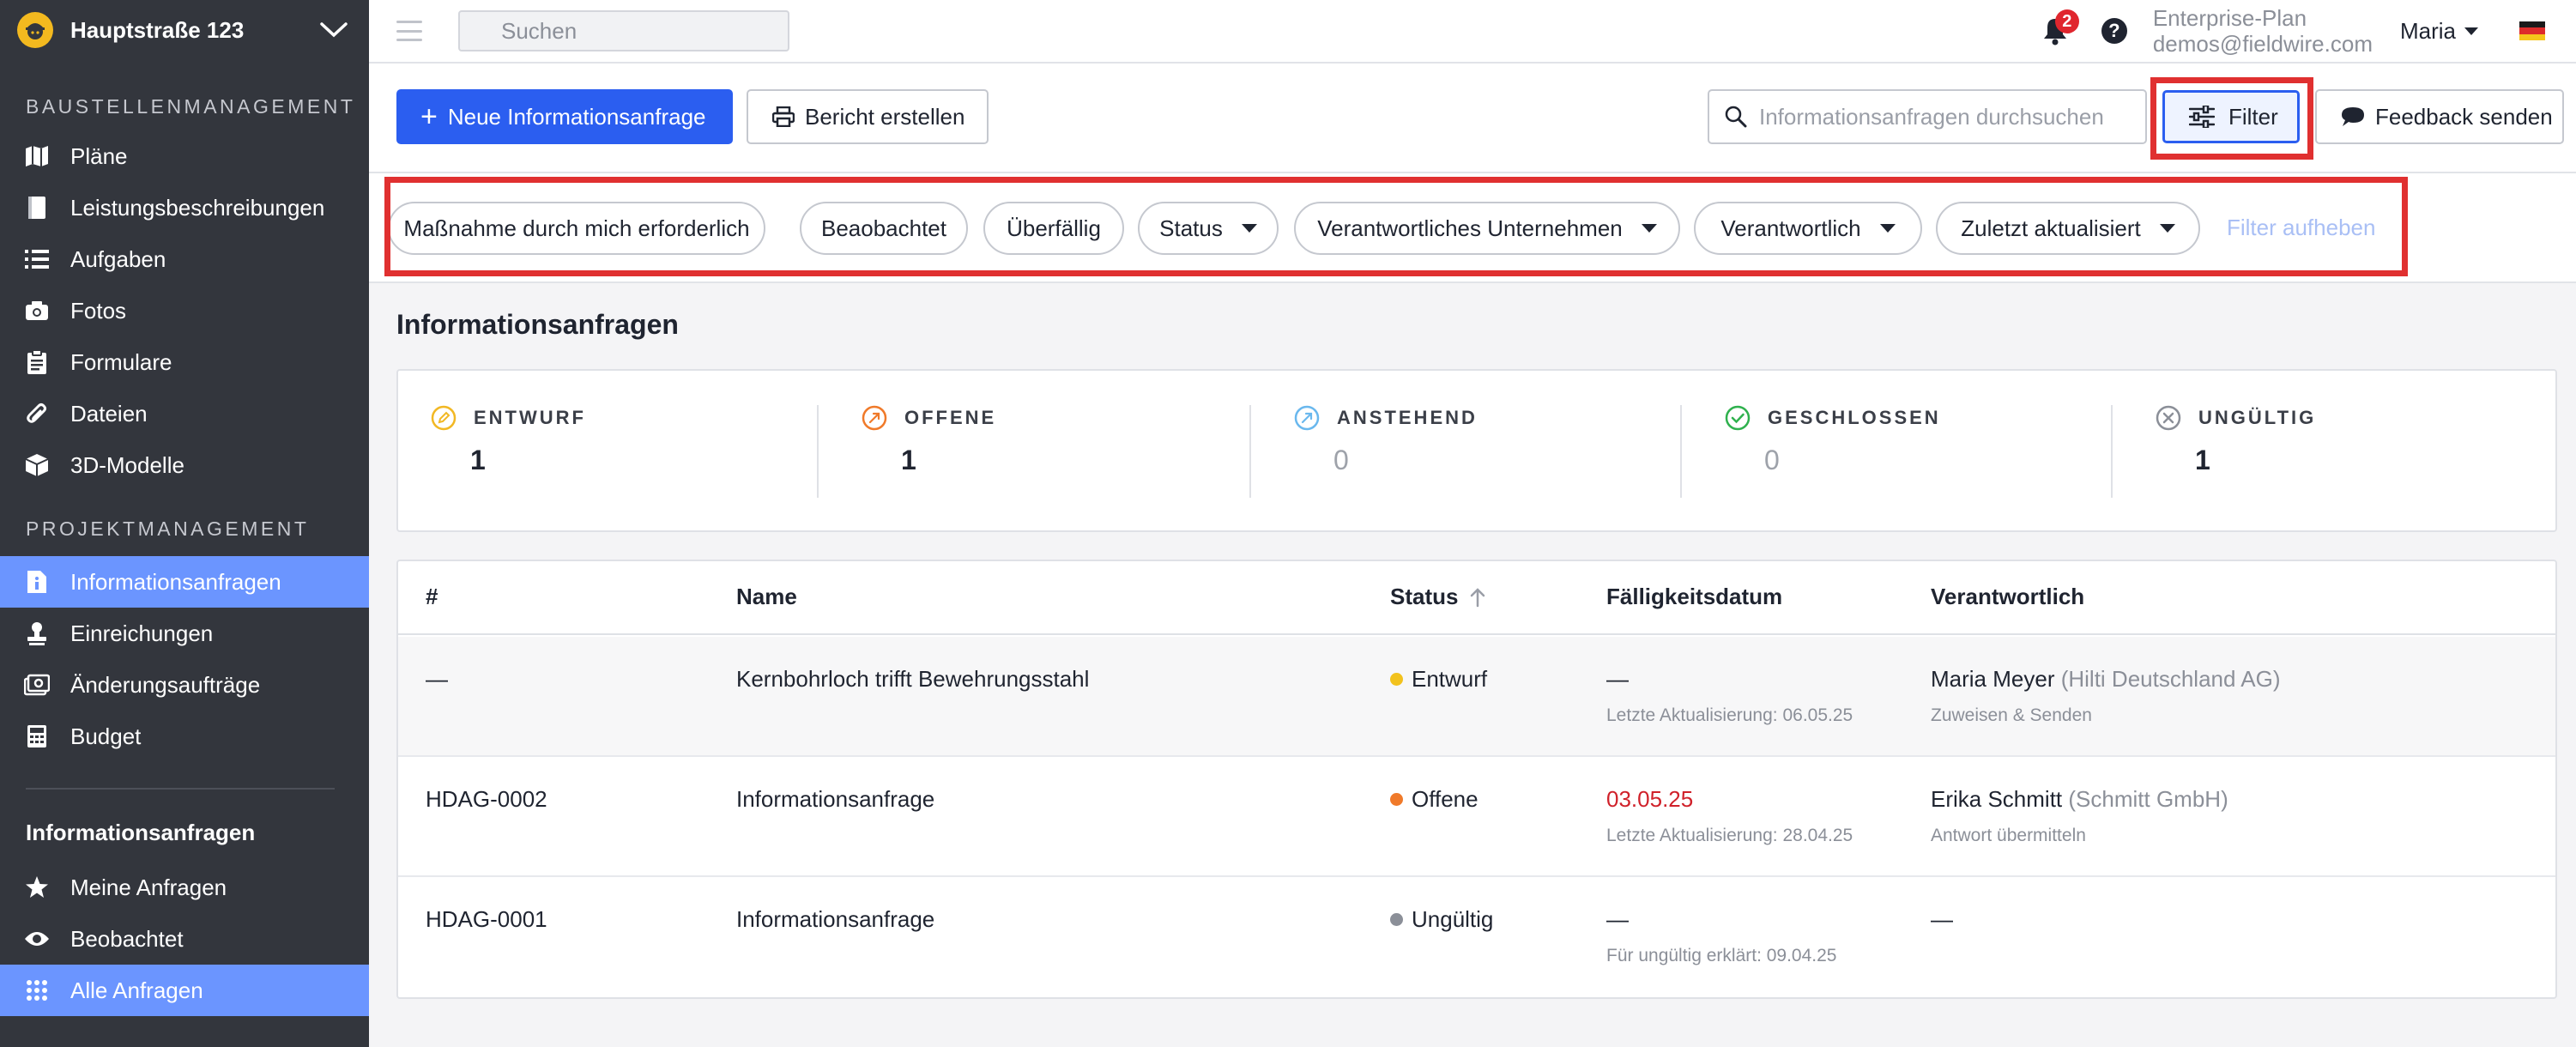 The image size is (2576, 1047). I want to click on rfi-status-label: Entwurf, so click(1450, 679).